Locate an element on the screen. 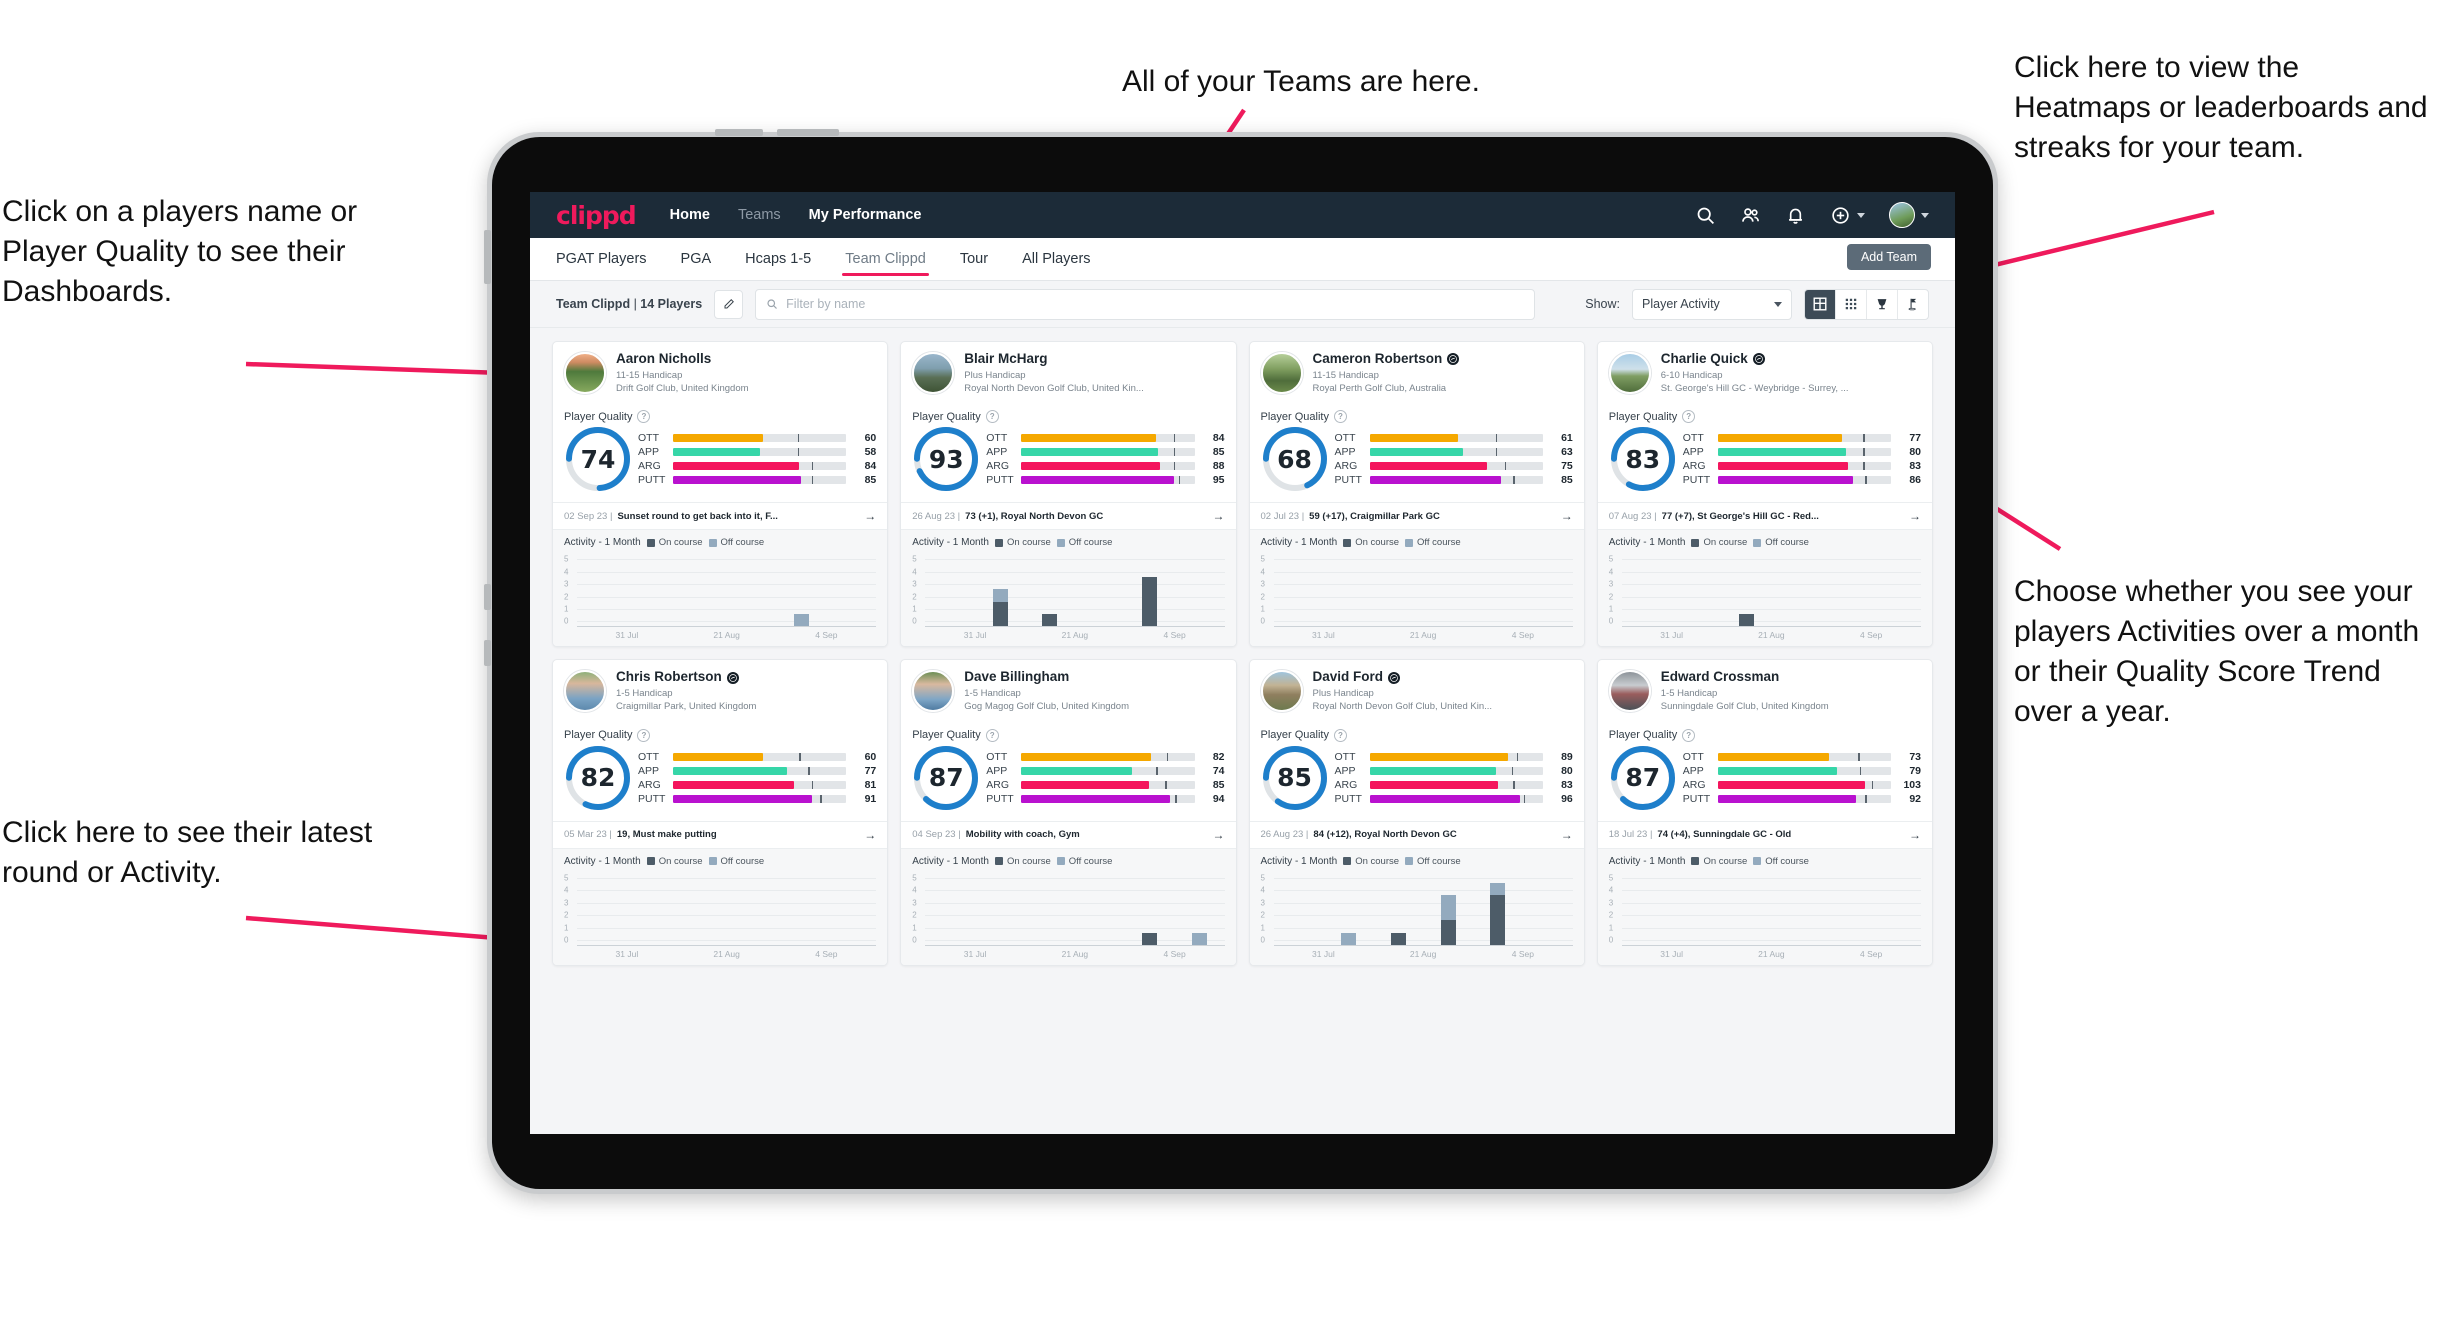  player-name: Charlie Quick is located at coordinates (1791, 359).